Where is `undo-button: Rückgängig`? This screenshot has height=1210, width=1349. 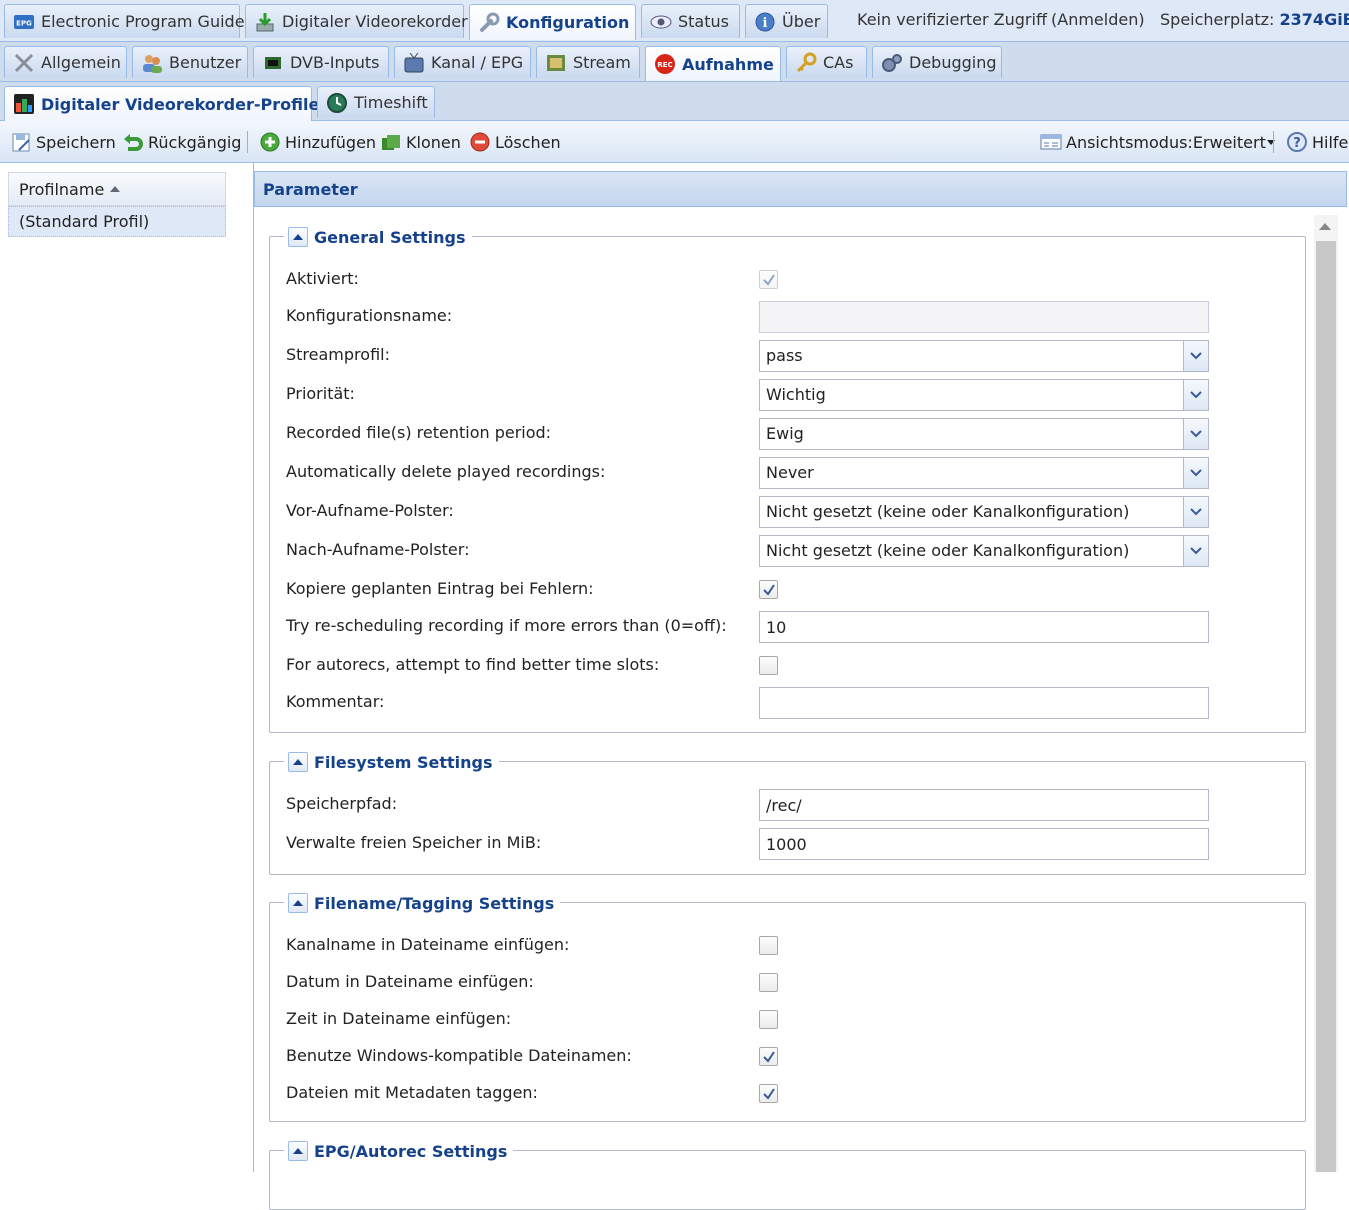 undo-button: Rückgängig is located at coordinates (181, 142).